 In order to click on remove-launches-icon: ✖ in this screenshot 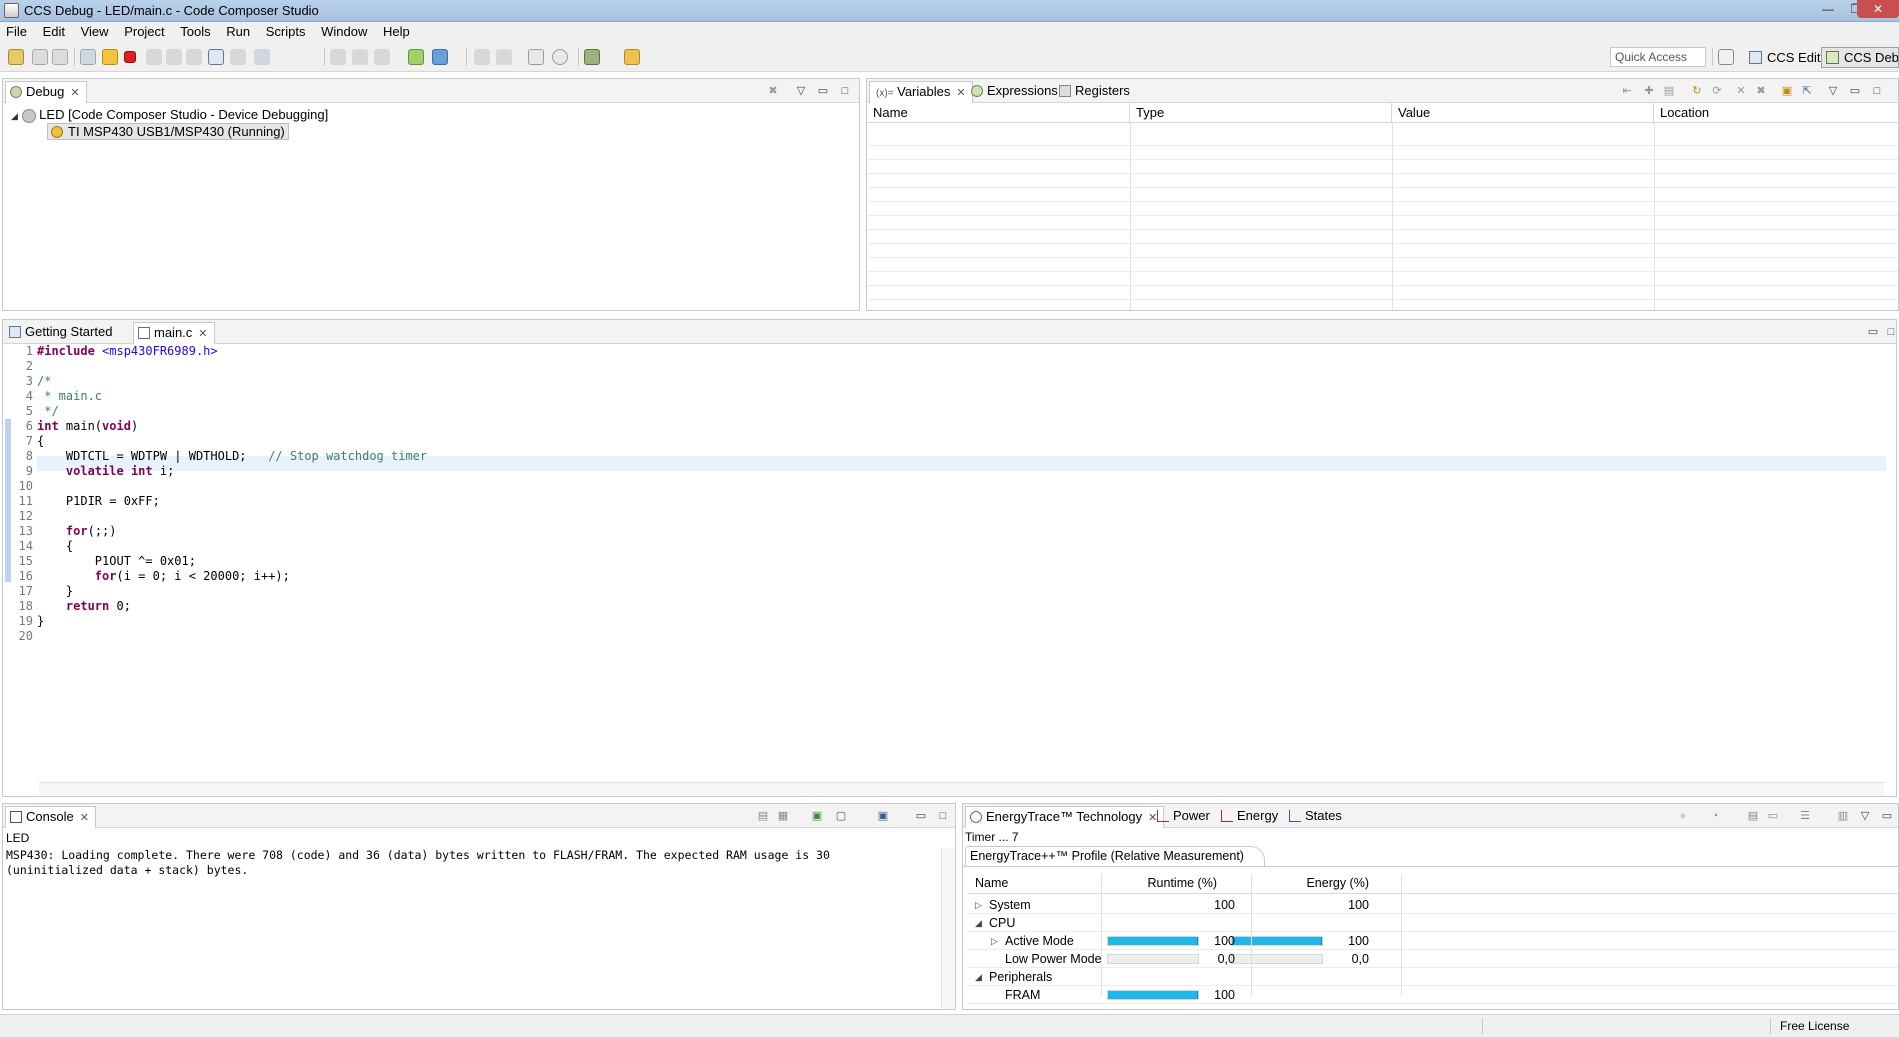, I will do `click(773, 91)`.